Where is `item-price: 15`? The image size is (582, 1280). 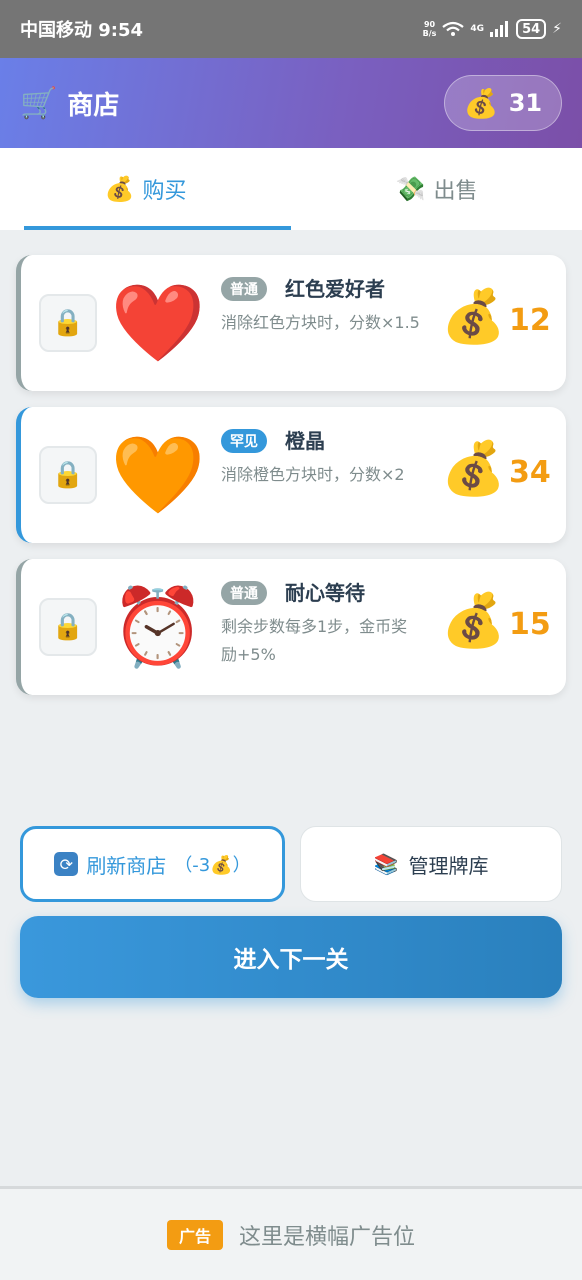 item-price: 15 is located at coordinates (530, 624).